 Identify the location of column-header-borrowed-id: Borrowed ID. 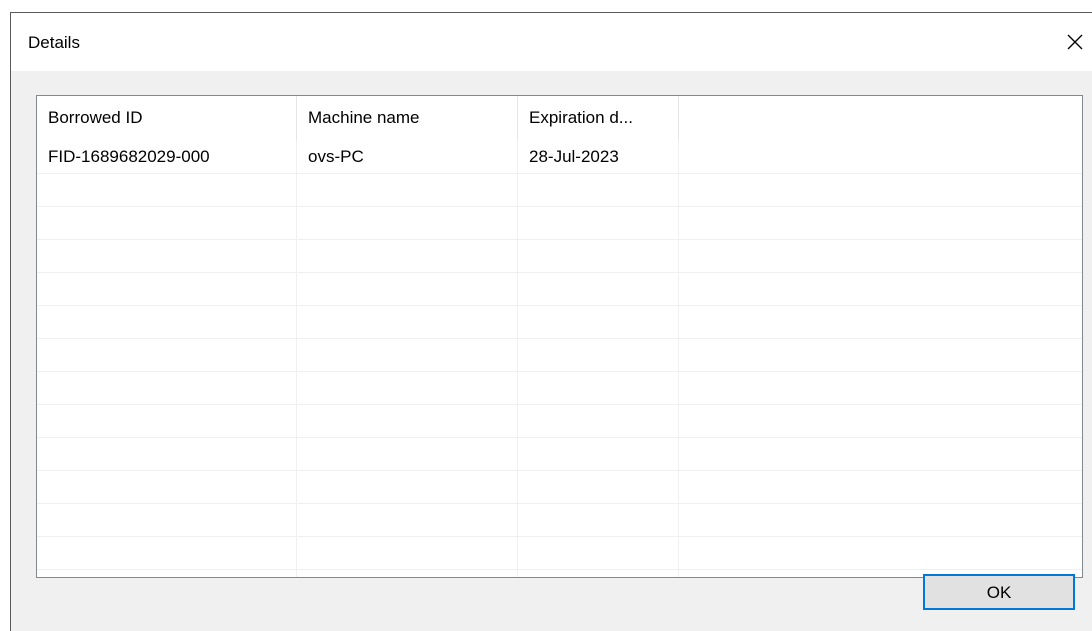
(166, 118).